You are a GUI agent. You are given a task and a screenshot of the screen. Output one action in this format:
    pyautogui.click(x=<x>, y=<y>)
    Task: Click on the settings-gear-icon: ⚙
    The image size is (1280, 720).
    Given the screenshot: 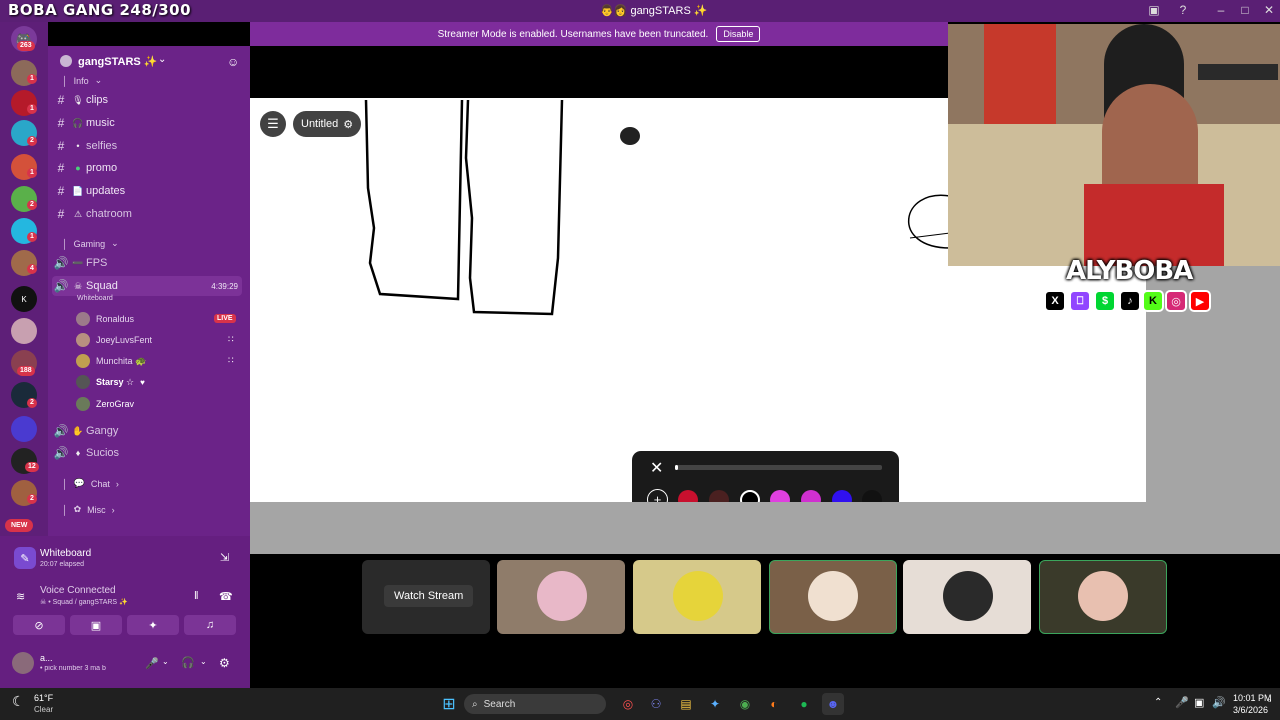 What is the action you would take?
    pyautogui.click(x=224, y=663)
    